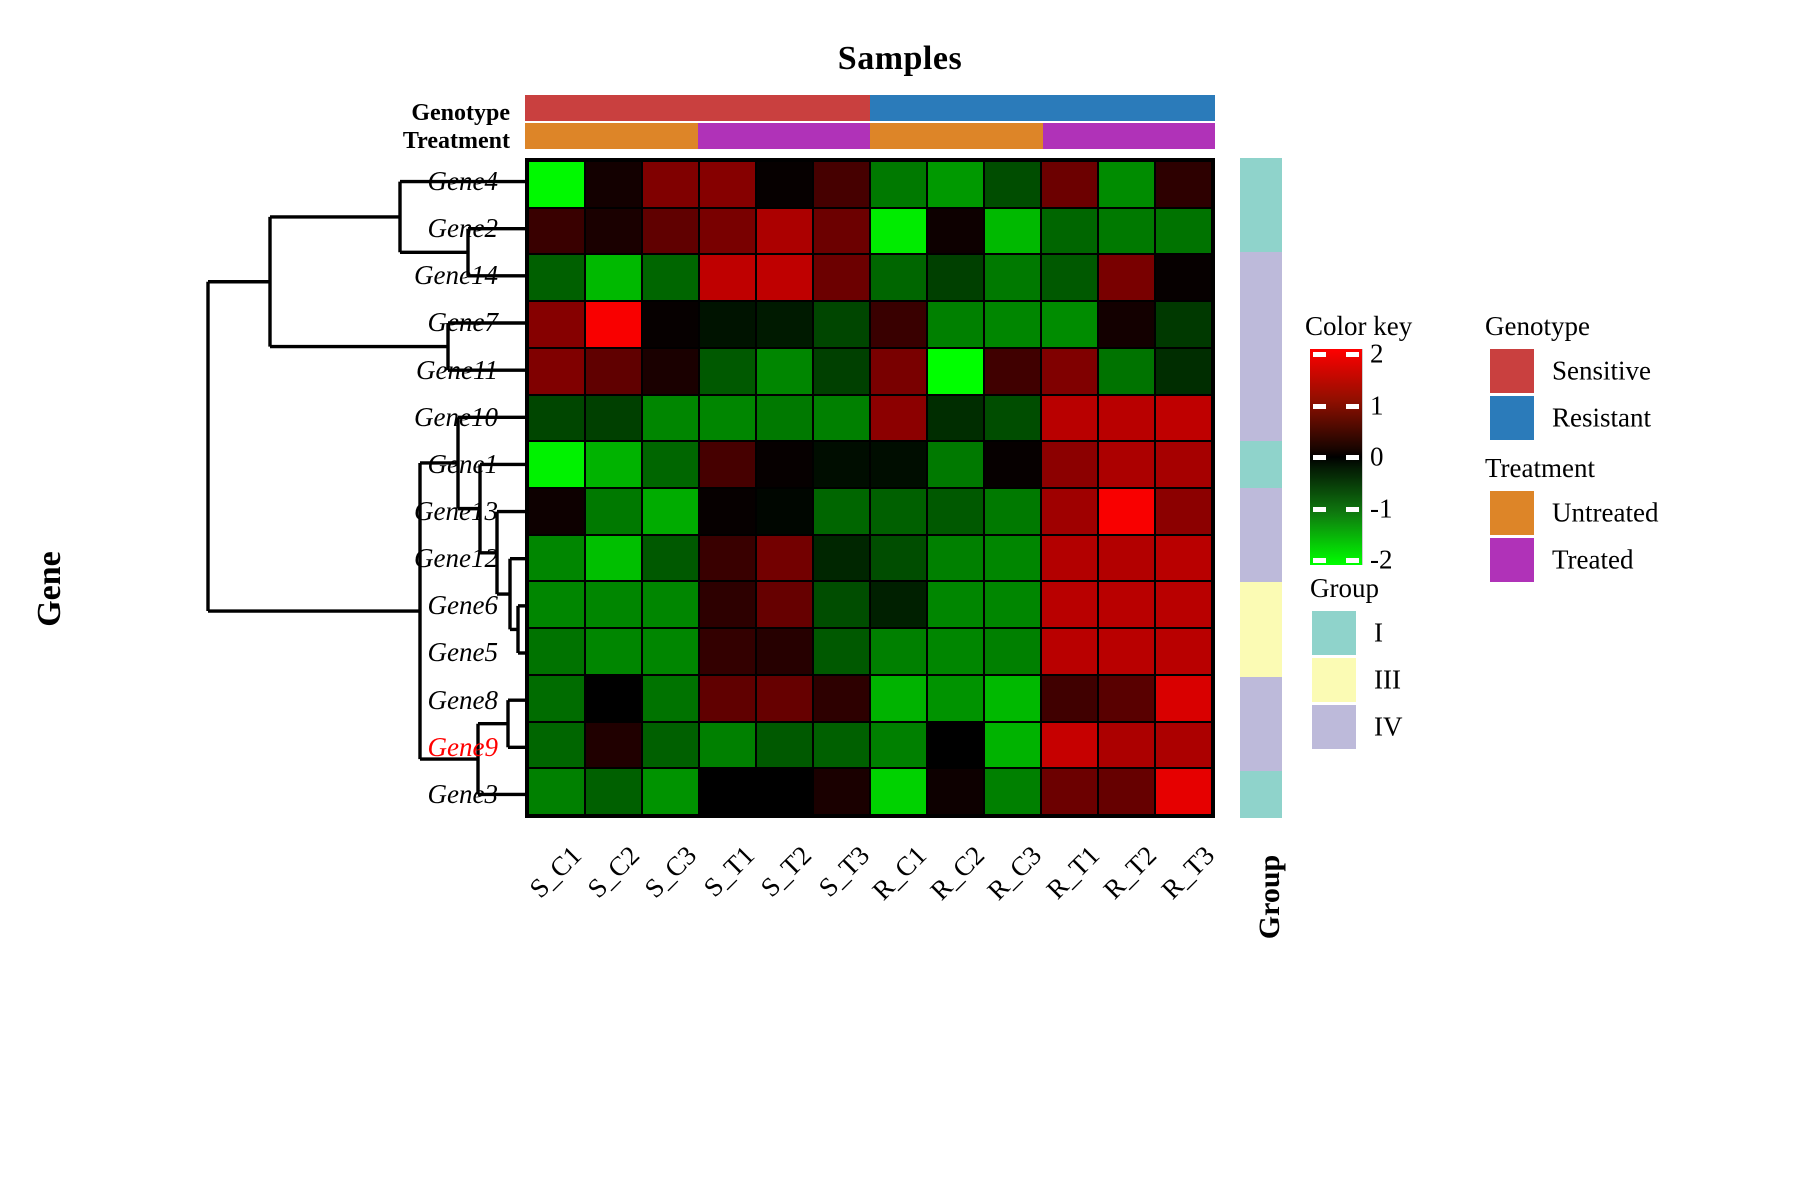 Image resolution: width=1800 pixels, height=1200 pixels. Describe the element at coordinates (1377, 405) in the screenshot. I see `color-key-tick-label: 1` at that location.